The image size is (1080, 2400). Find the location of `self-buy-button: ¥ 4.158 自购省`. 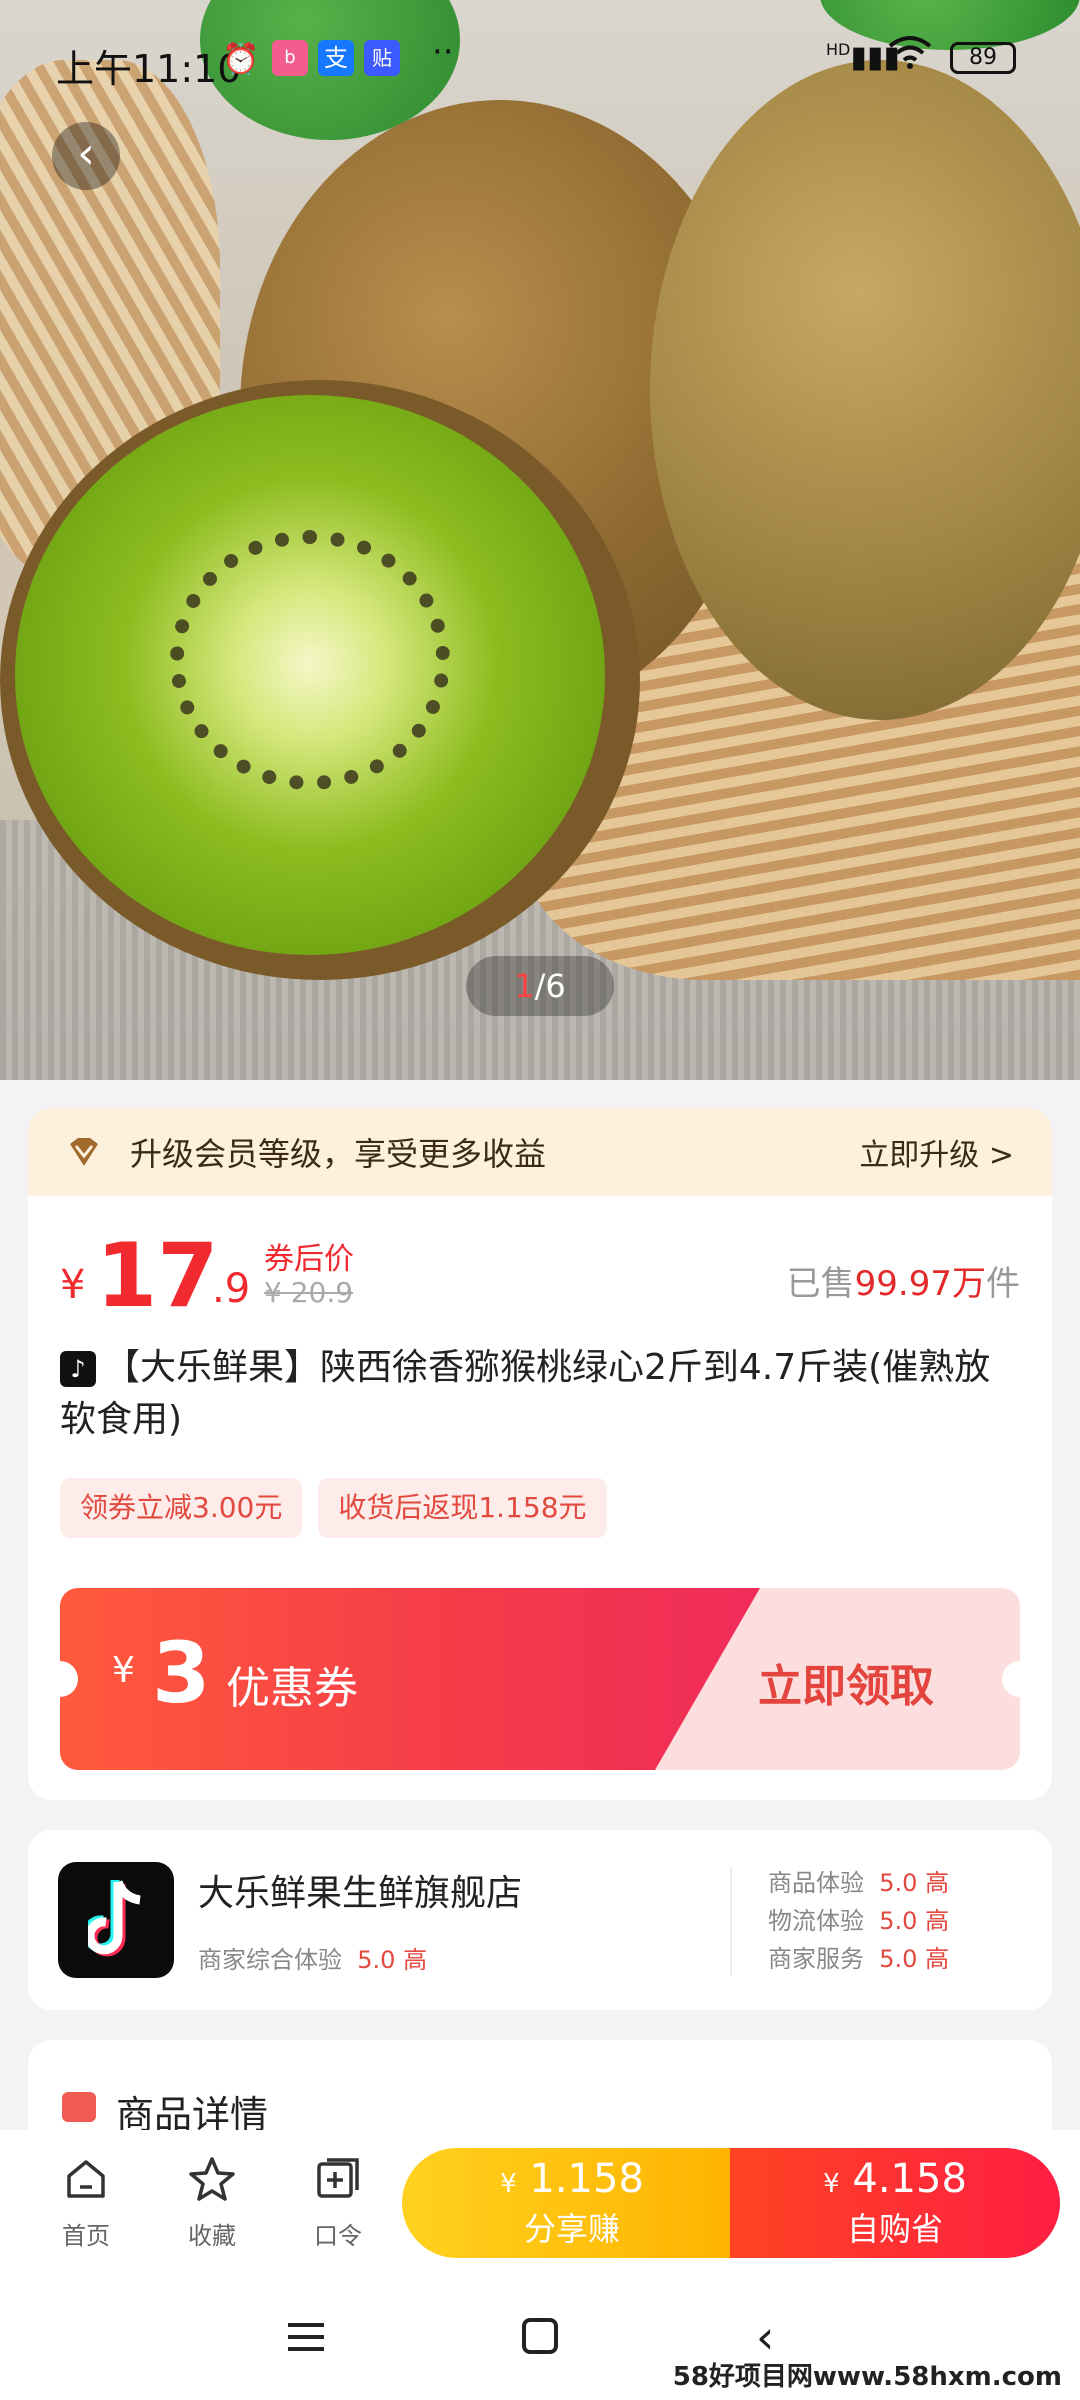

self-buy-button: ¥ 4.158 自购省 is located at coordinates (895, 2203).